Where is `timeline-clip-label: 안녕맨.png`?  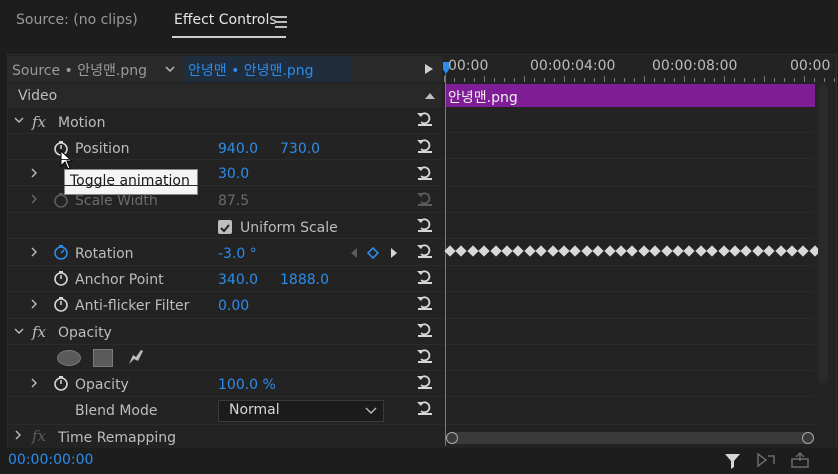
timeline-clip-label: 안녕맨.png is located at coordinates (483, 98).